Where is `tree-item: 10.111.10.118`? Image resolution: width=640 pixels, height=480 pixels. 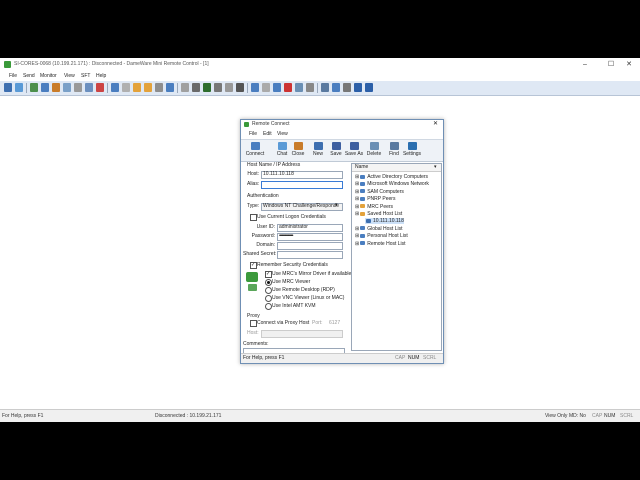
tree-item: 10.111.10.118 is located at coordinates (384, 221).